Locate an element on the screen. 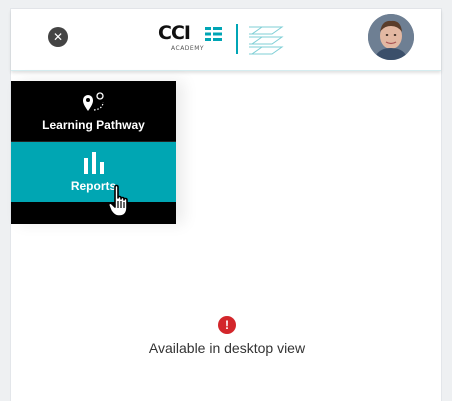  map-pin-route-icon is located at coordinates (94, 102).